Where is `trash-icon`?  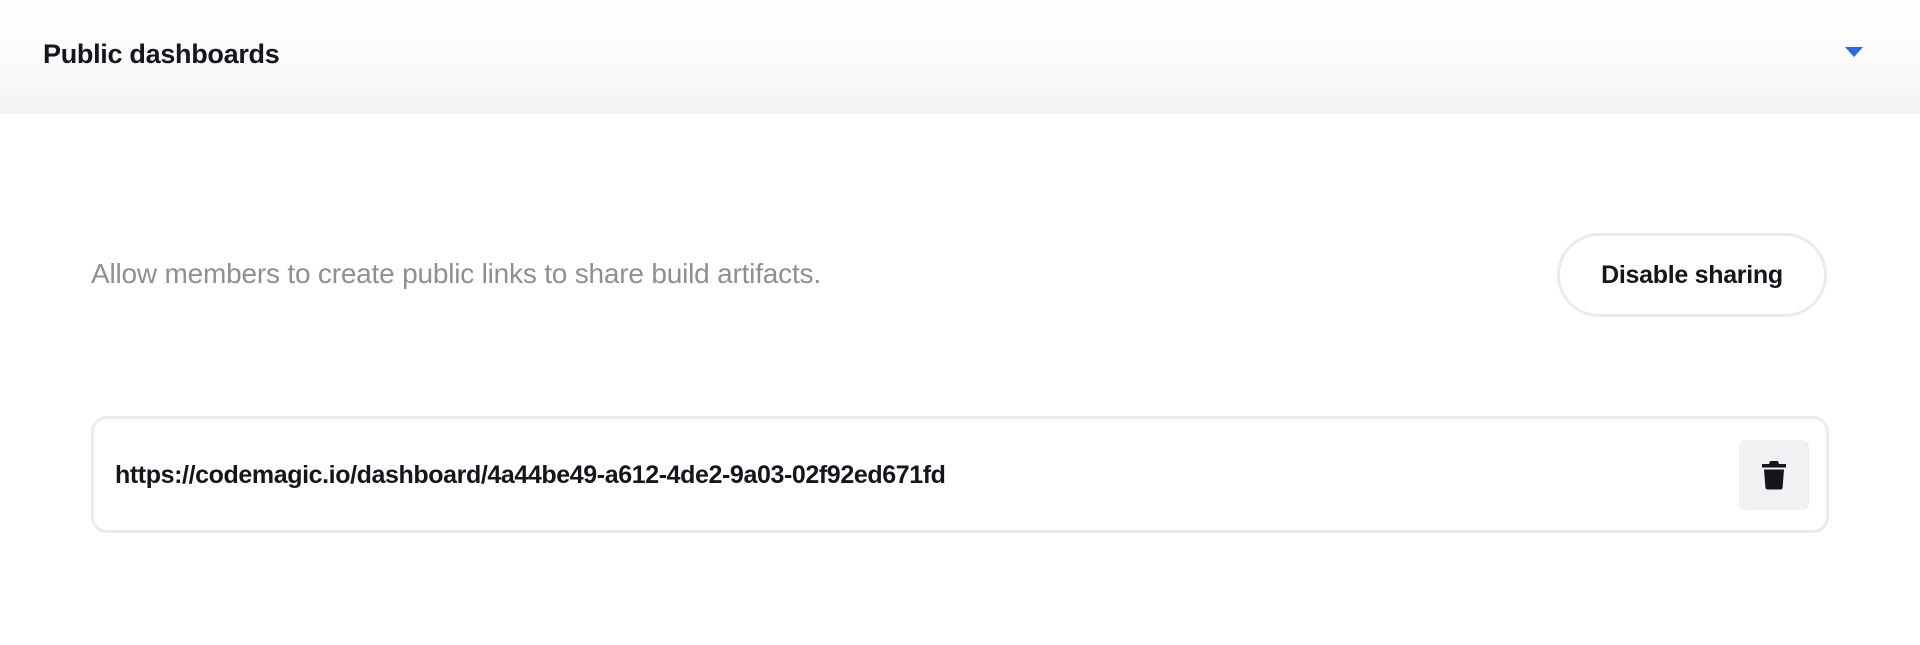 trash-icon is located at coordinates (1774, 475).